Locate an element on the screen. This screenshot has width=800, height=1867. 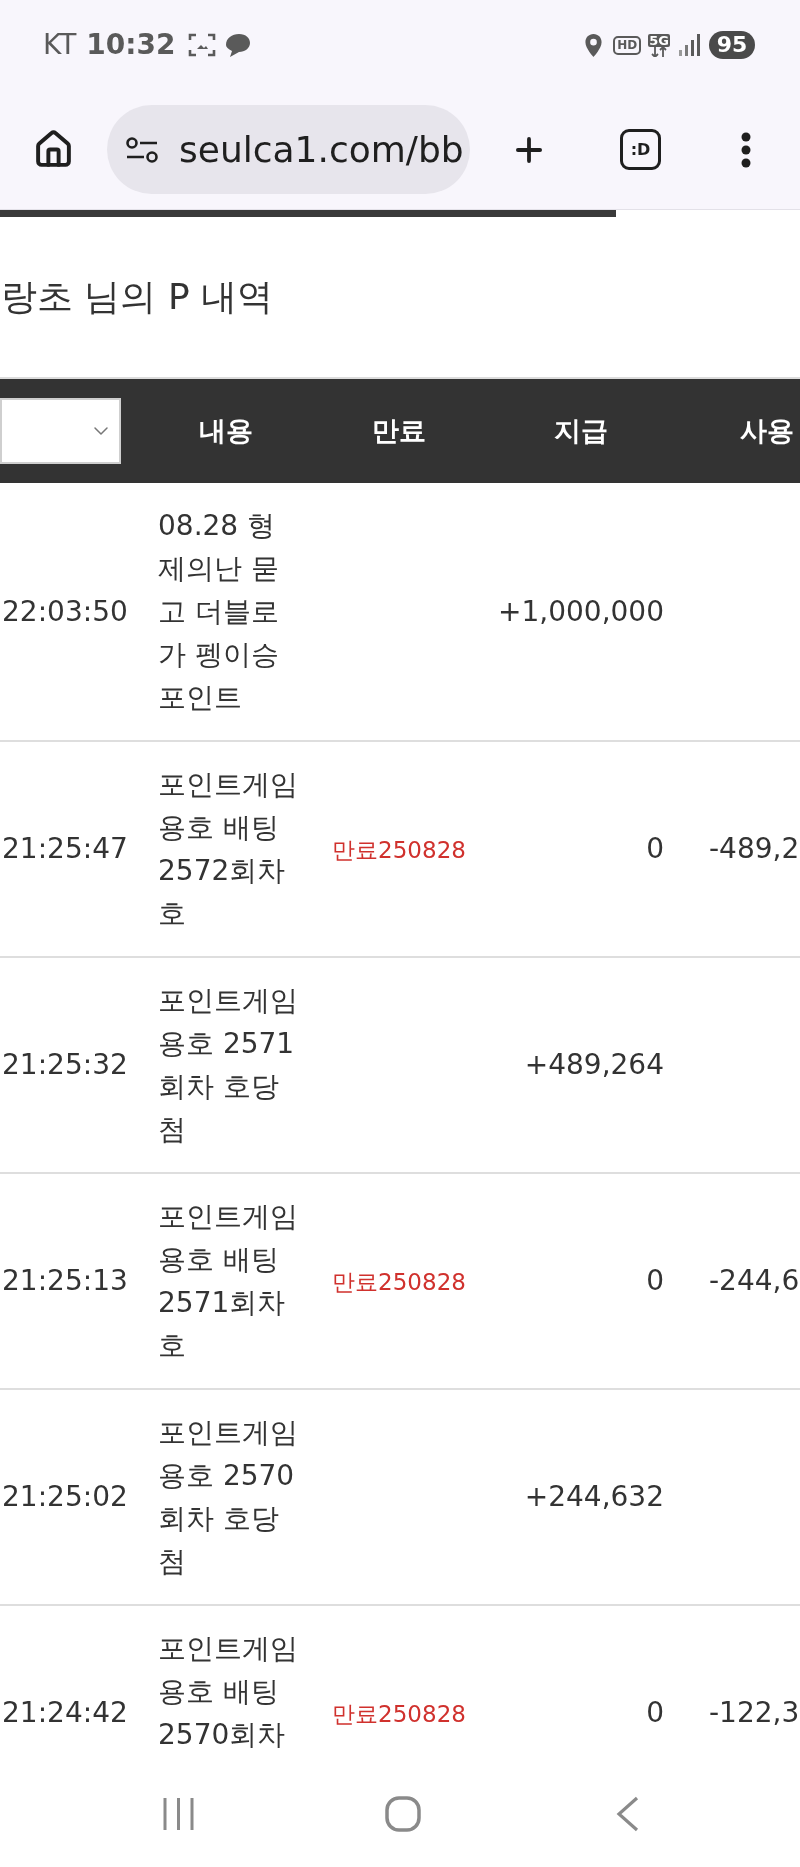
page-title: 랑초 님의 P 내역 is located at coordinates (137, 297).